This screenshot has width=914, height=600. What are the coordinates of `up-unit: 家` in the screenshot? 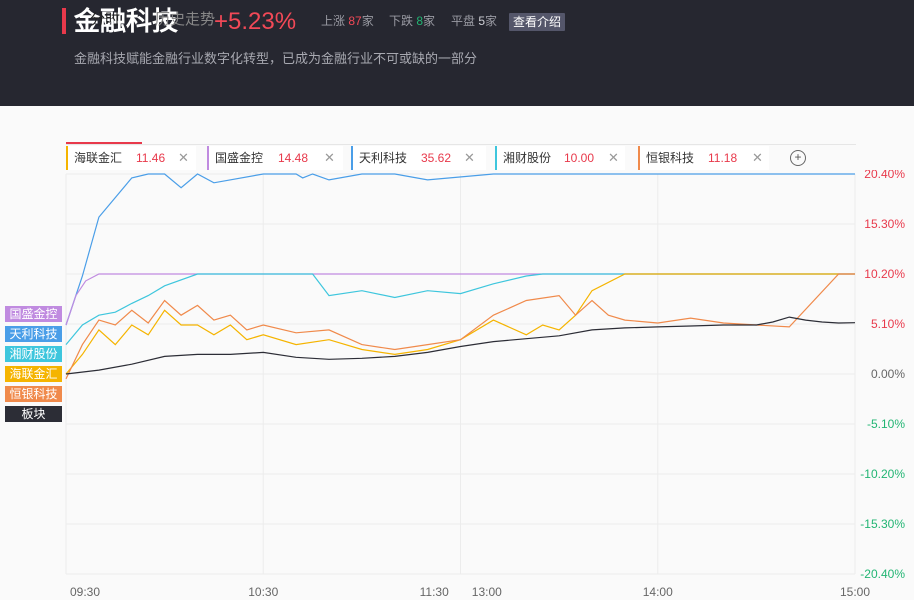 It's located at (367, 21).